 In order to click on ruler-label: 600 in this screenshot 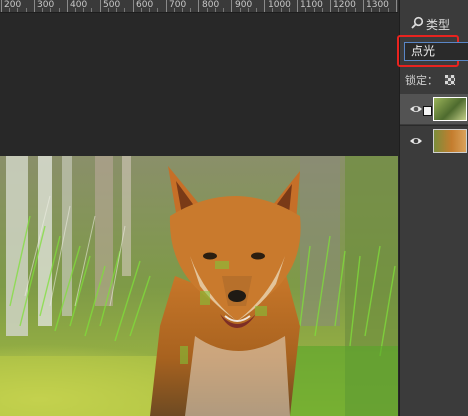, I will do `click(145, 5)`.